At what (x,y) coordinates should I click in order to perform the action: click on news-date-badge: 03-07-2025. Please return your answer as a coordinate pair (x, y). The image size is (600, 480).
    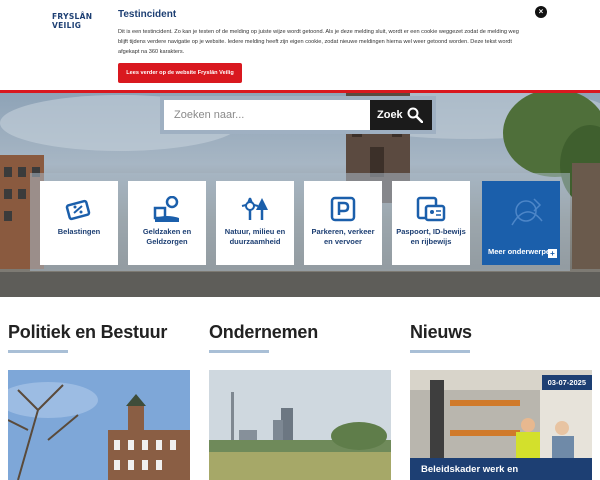
    Looking at the image, I should click on (566, 382).